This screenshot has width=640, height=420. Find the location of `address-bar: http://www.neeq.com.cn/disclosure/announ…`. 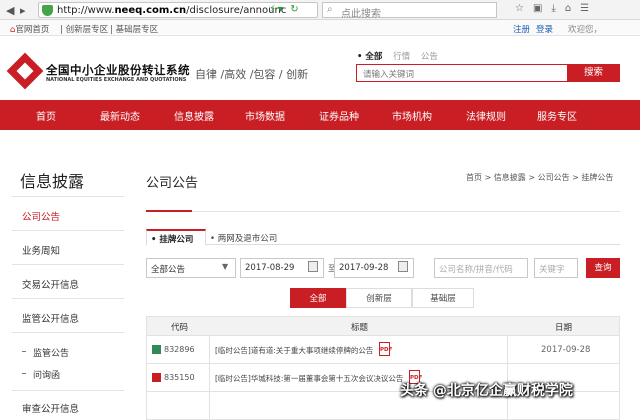

address-bar: http://www.neeq.com.cn/disclosure/announ… is located at coordinates (178, 10).